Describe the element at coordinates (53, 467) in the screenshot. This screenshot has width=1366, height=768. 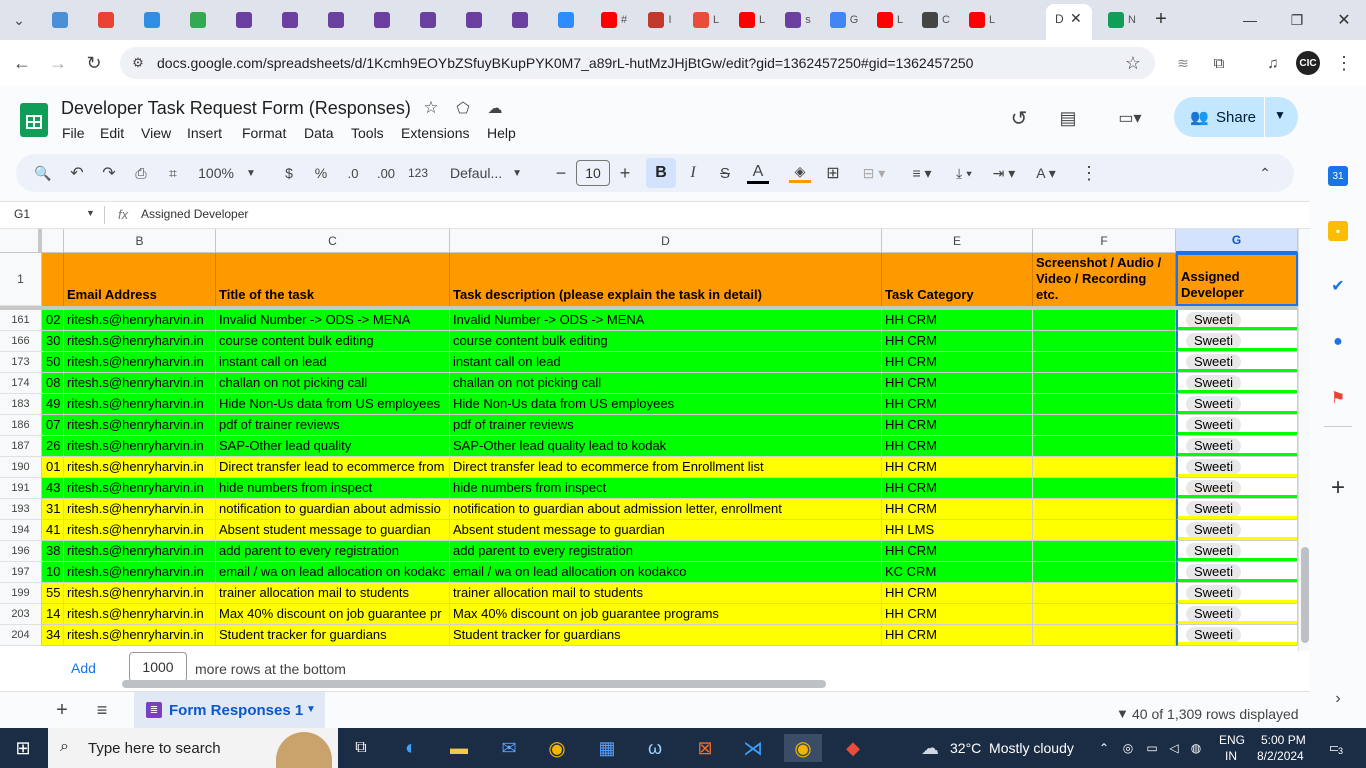
I see `cell-a-partial: 01` at that location.